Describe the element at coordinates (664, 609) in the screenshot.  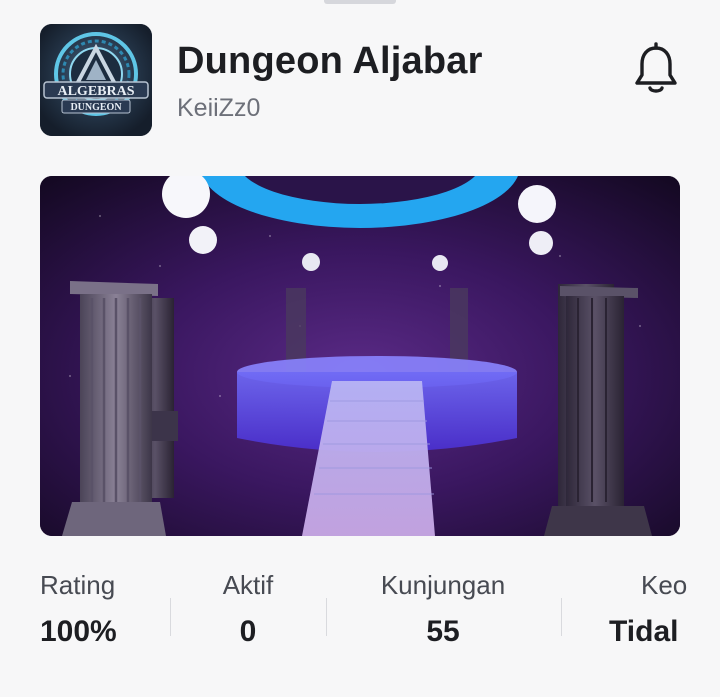
I see `stat-genre: Keo Tidal` at that location.